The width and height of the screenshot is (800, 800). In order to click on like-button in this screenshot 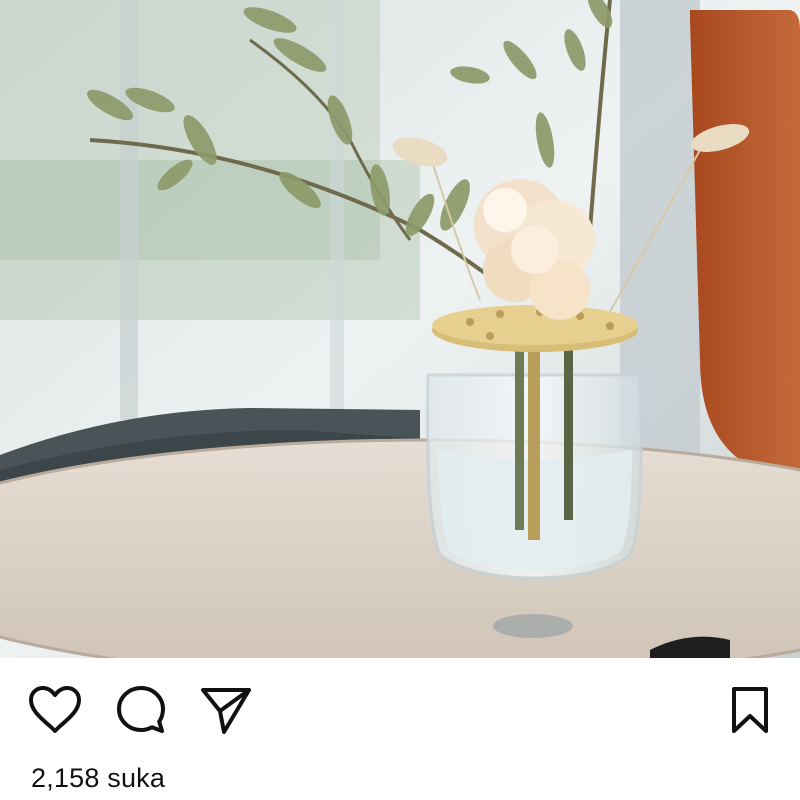, I will do `click(55, 710)`.